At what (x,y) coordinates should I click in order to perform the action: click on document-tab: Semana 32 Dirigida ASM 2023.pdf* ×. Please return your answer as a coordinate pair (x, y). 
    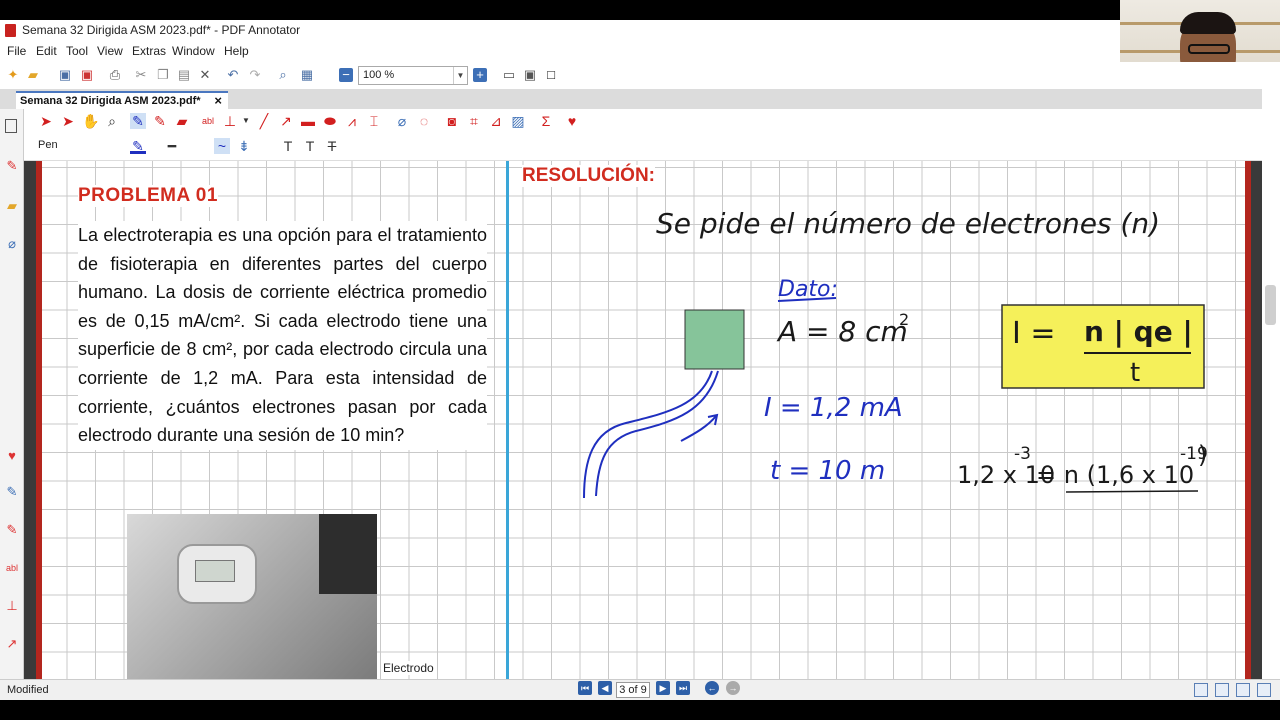
    Looking at the image, I should click on (122, 100).